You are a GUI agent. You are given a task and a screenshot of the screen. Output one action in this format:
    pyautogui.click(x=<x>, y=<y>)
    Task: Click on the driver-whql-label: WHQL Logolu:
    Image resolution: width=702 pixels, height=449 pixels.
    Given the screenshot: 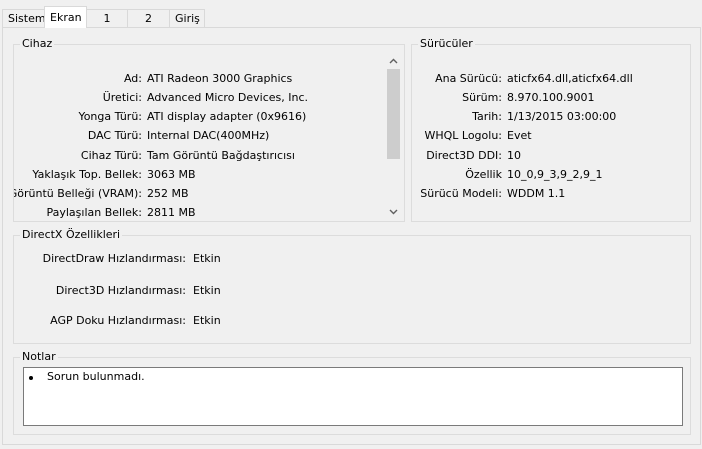 What is the action you would take?
    pyautogui.click(x=463, y=135)
    